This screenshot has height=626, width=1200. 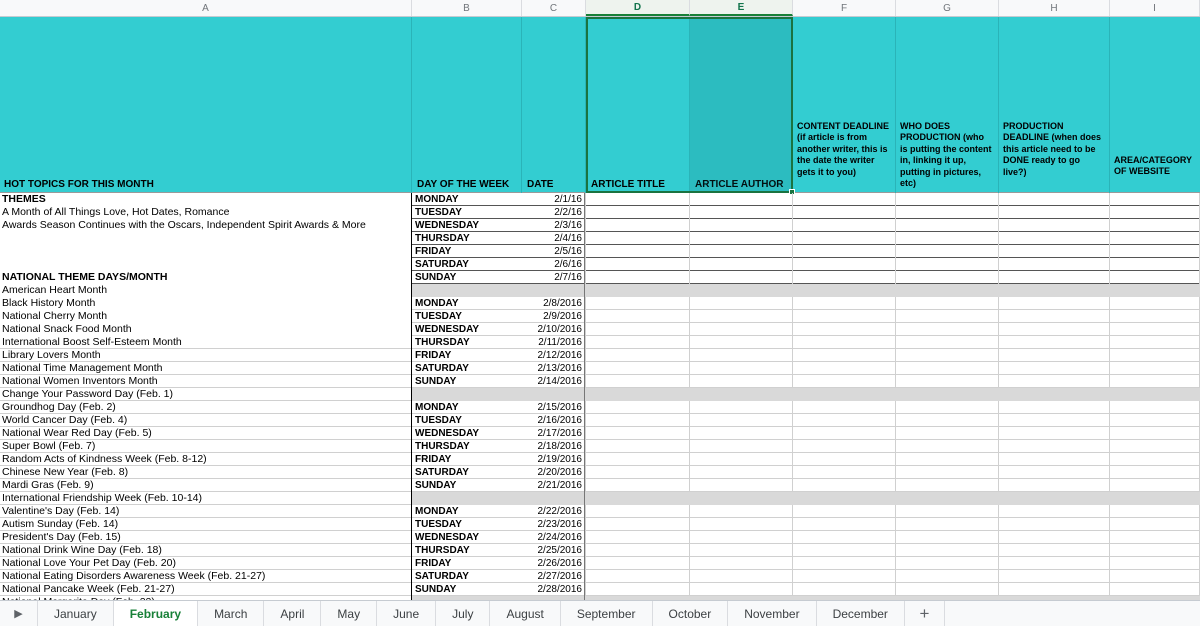 I want to click on sheet-tab-november: November, so click(x=772, y=613).